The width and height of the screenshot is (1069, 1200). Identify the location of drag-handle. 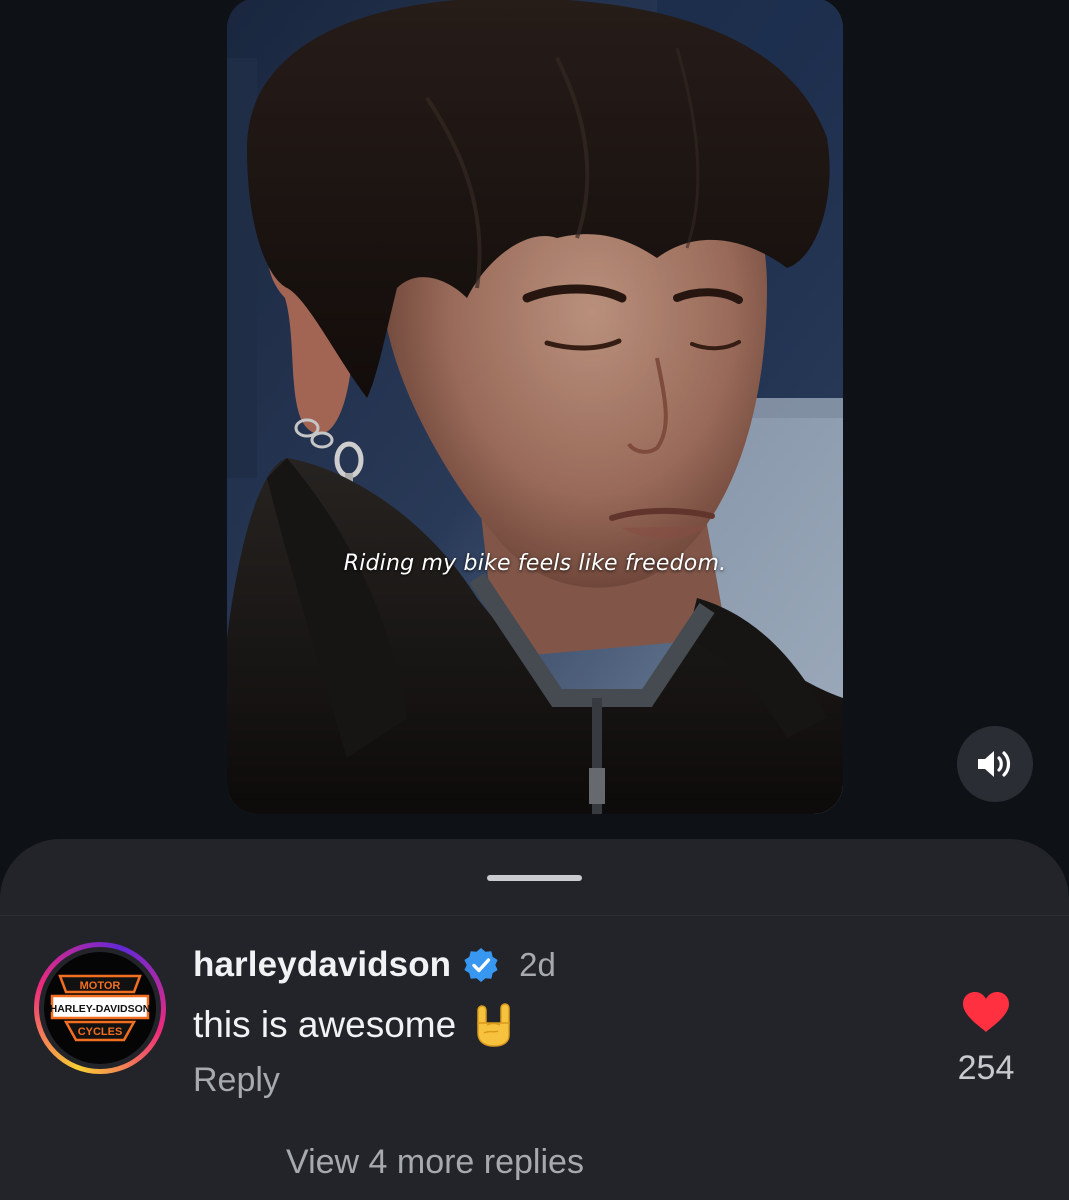
(534, 878).